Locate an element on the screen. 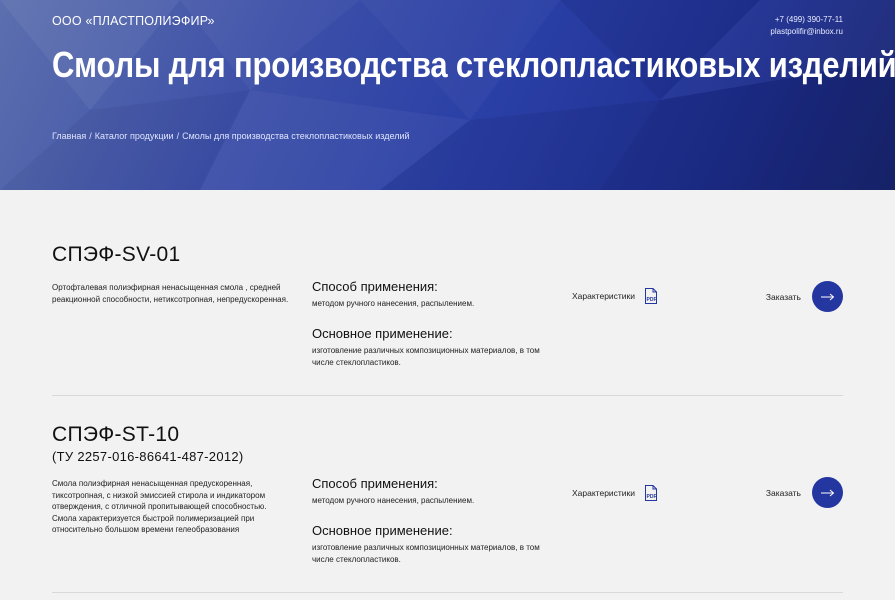 The image size is (895, 600). phone-link: +7 (499) 390-77-11 is located at coordinates (806, 20).